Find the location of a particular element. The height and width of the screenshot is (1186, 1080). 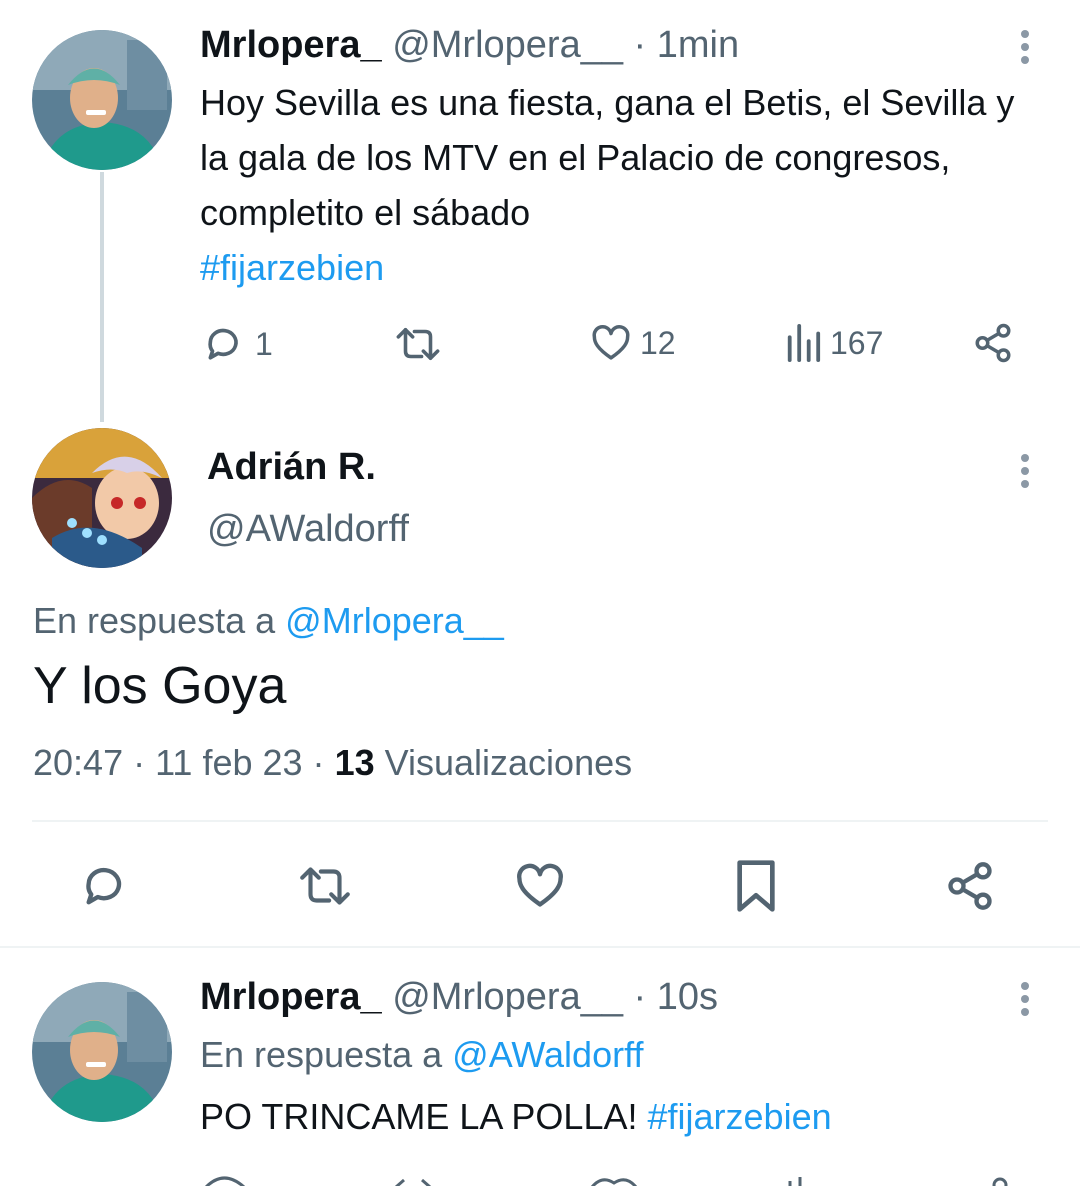

views-count: 167 is located at coordinates (857, 342).